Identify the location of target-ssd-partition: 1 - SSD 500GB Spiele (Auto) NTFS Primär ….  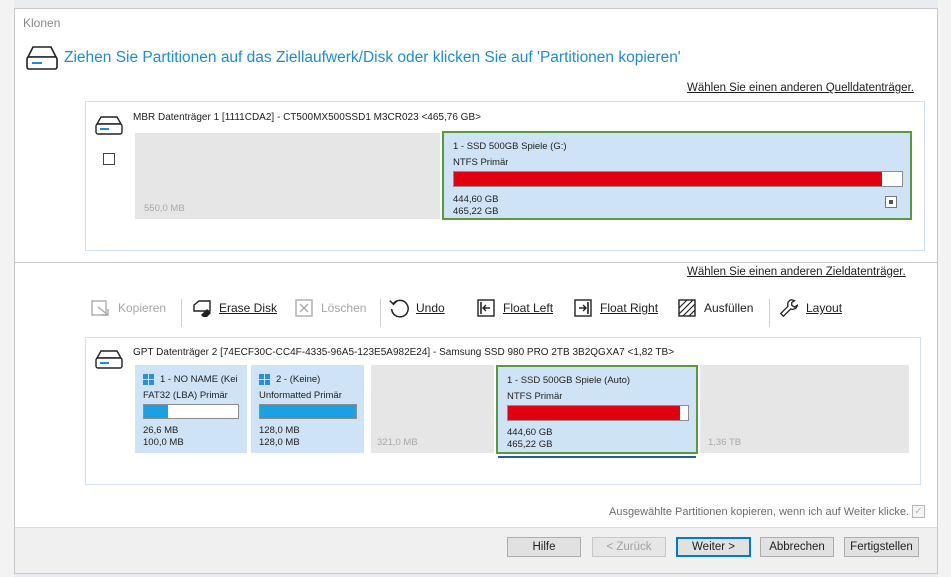
(597, 409).